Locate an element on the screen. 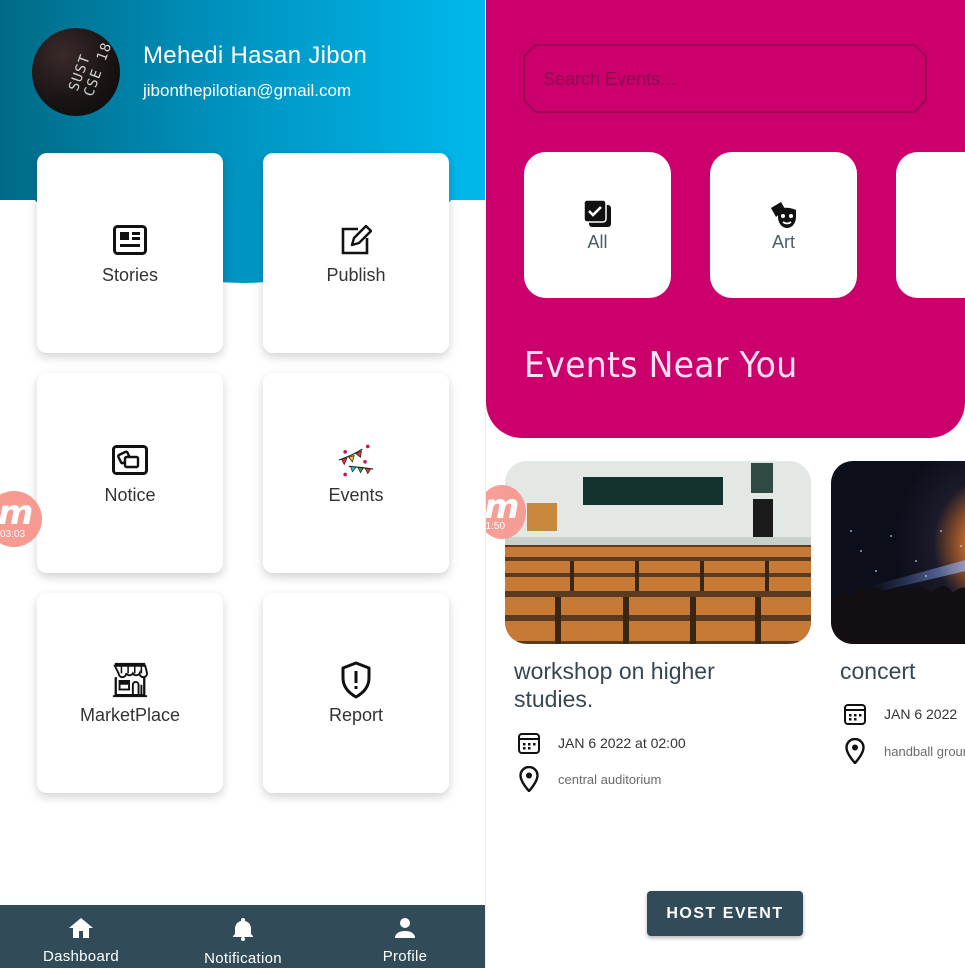 This screenshot has height=968, width=965. user-email: jibonthepilotian@gmail.com is located at coordinates (247, 90).